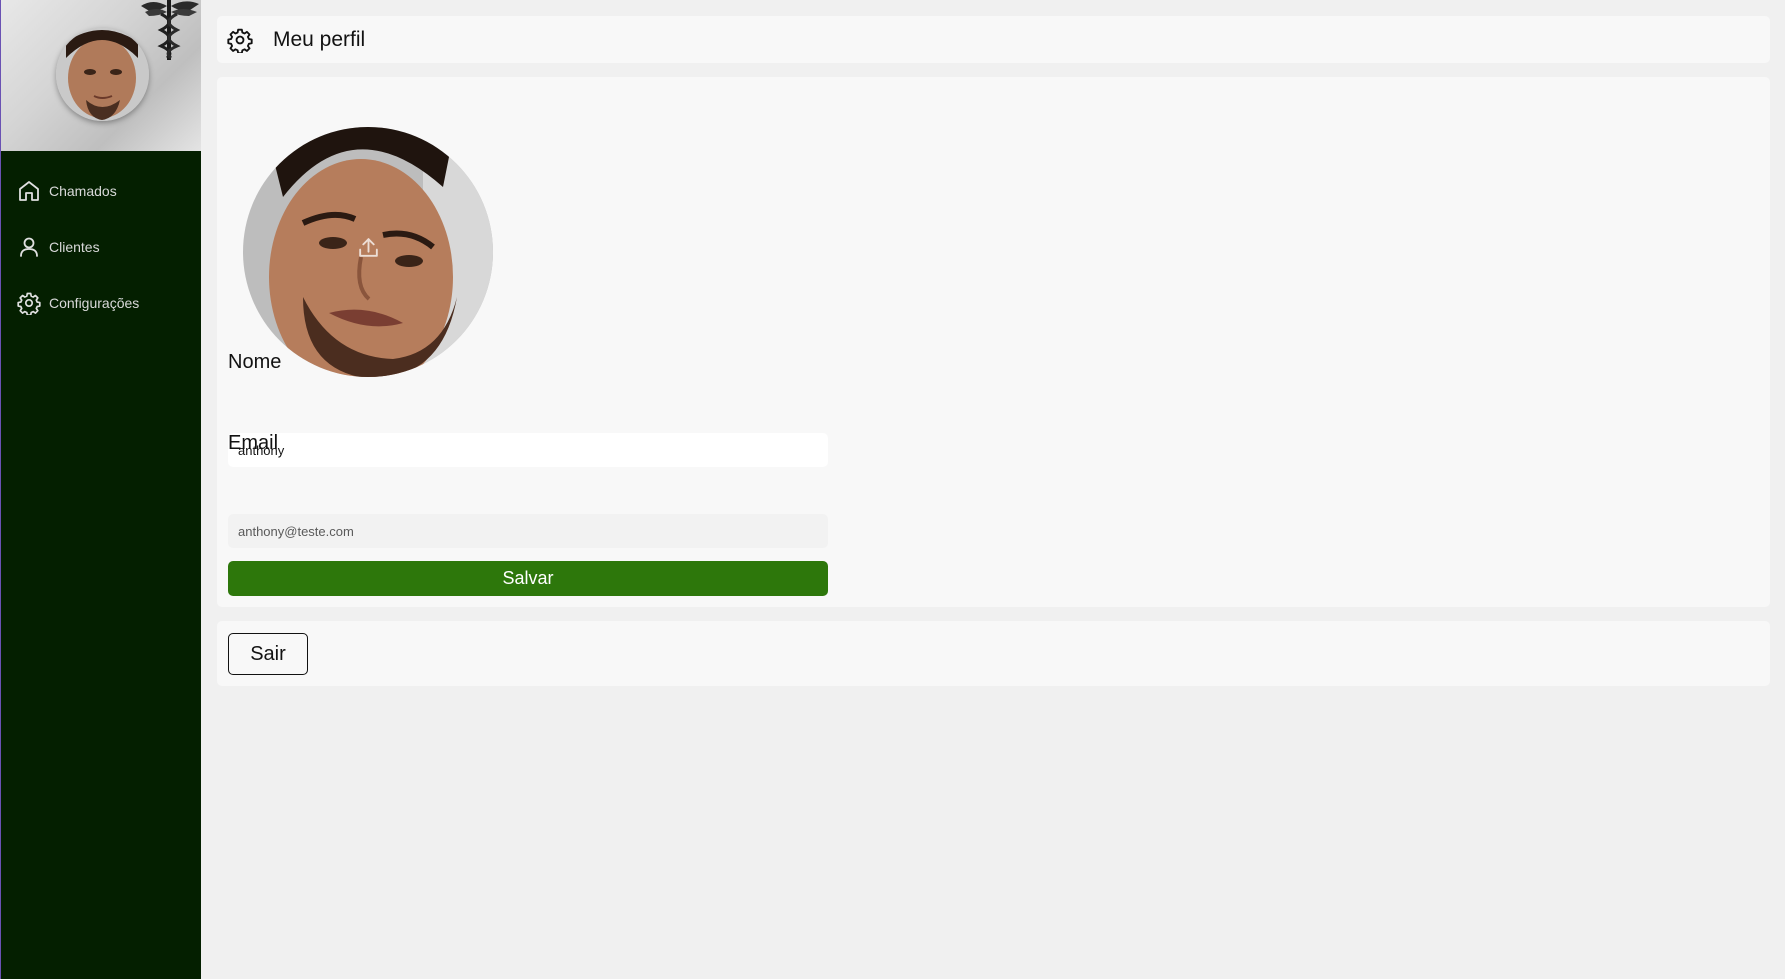  Describe the element at coordinates (255, 362) in the screenshot. I see `name-label: Nome` at that location.